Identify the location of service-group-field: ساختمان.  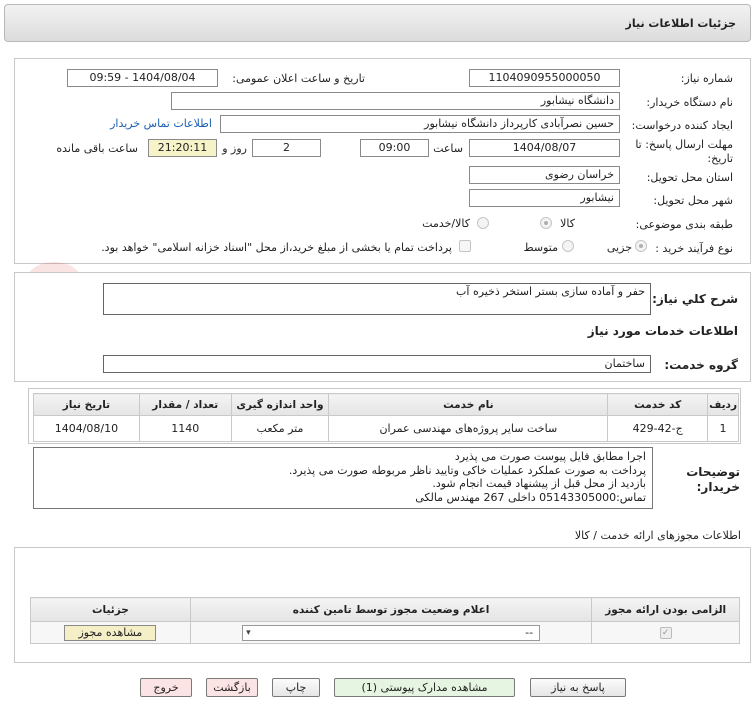
(377, 364).